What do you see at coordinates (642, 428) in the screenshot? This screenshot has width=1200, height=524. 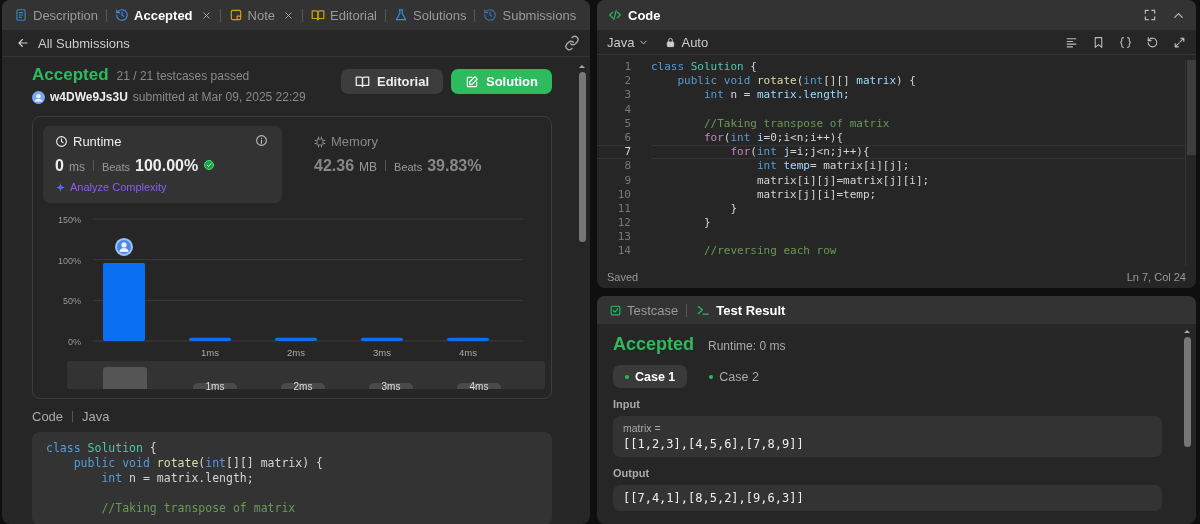 I see `param-name: matrix =` at bounding box center [642, 428].